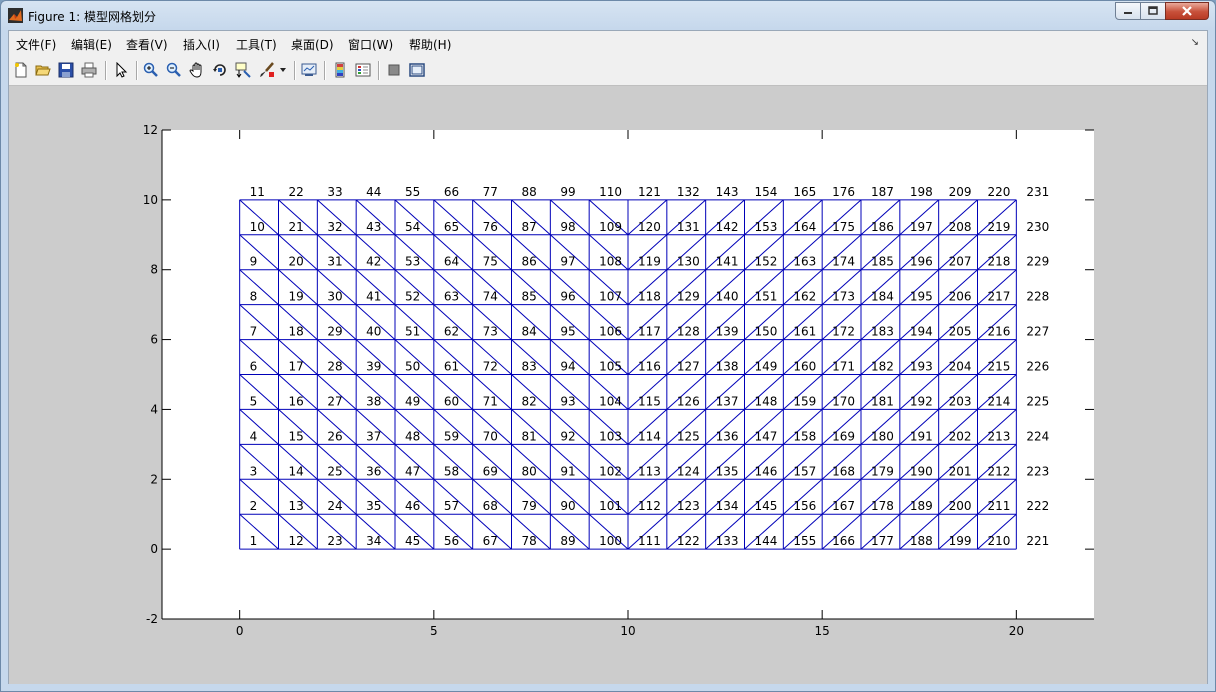 This screenshot has width=1216, height=692. I want to click on data-cursor-icon, so click(243, 70).